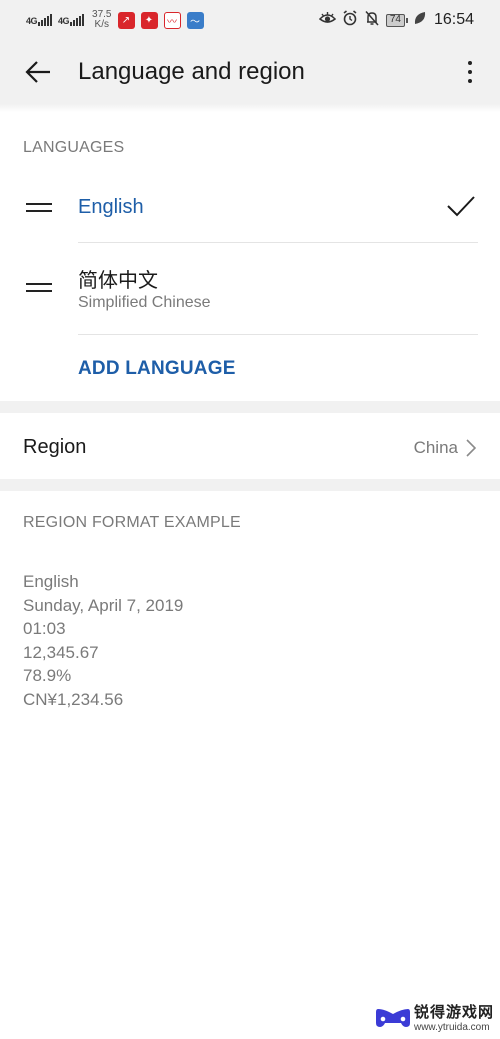 The image size is (500, 1039). Describe the element at coordinates (132, 522) in the screenshot. I see `region-format-header: REGION FORMAT EXAMPLE` at that location.